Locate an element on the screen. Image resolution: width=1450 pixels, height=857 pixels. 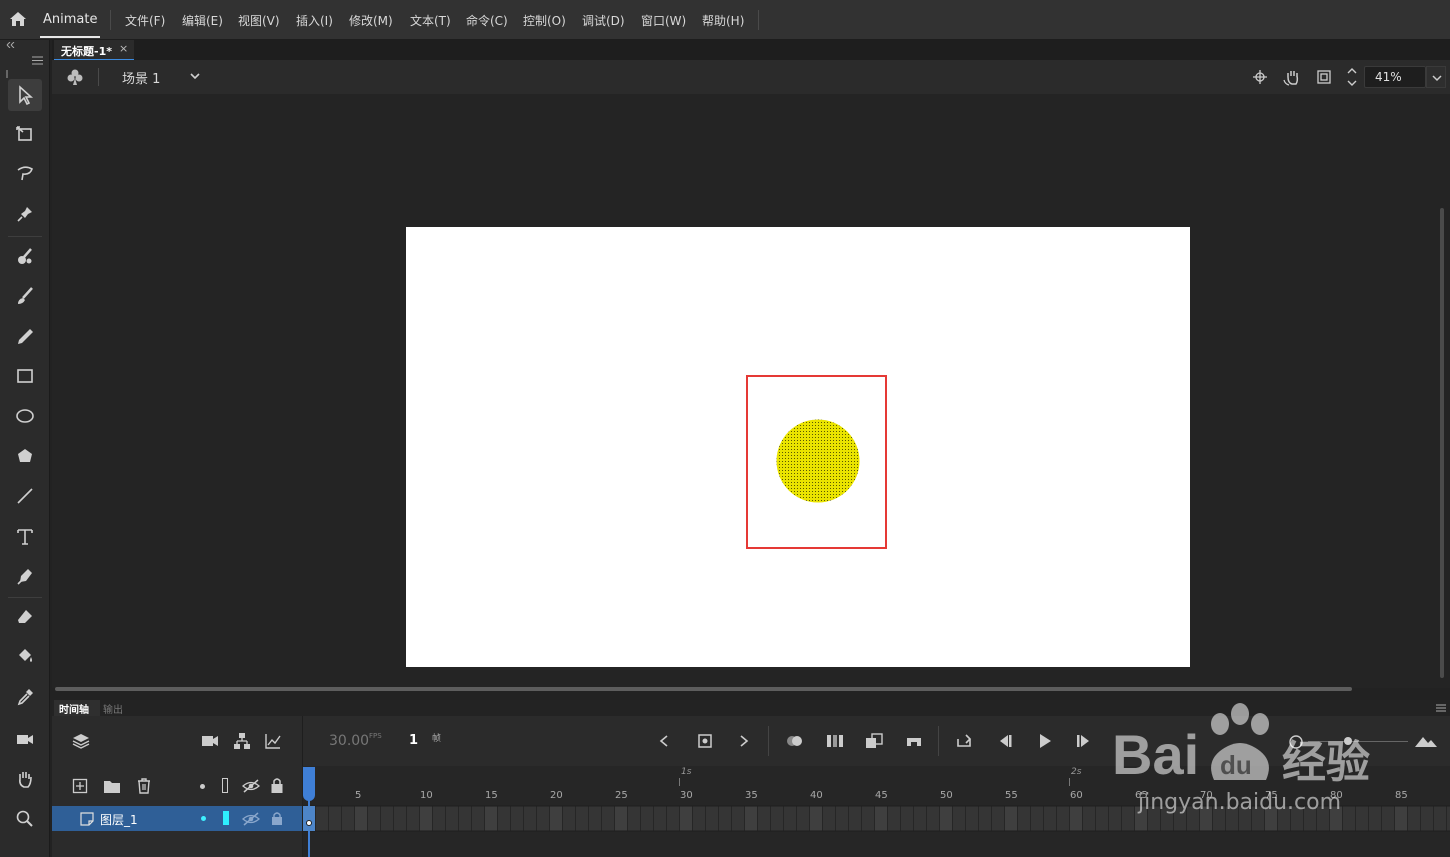
zoom-dropdown is located at coordinates (1436, 77).